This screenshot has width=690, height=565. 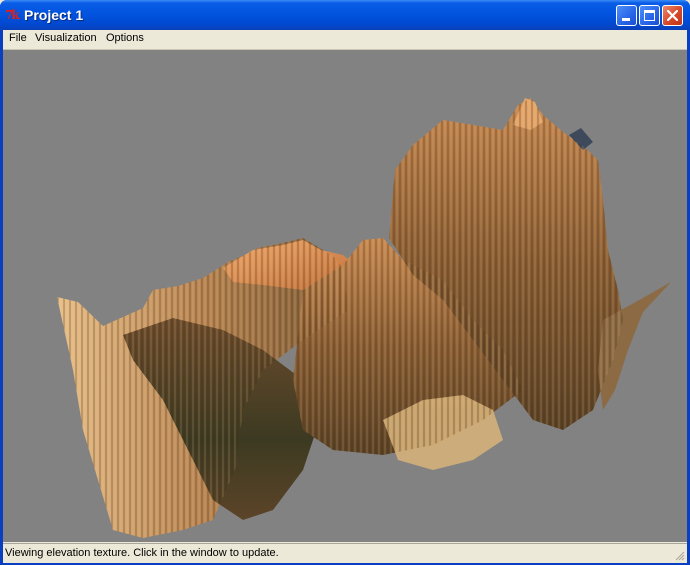 I want to click on close-button, so click(x=672, y=15).